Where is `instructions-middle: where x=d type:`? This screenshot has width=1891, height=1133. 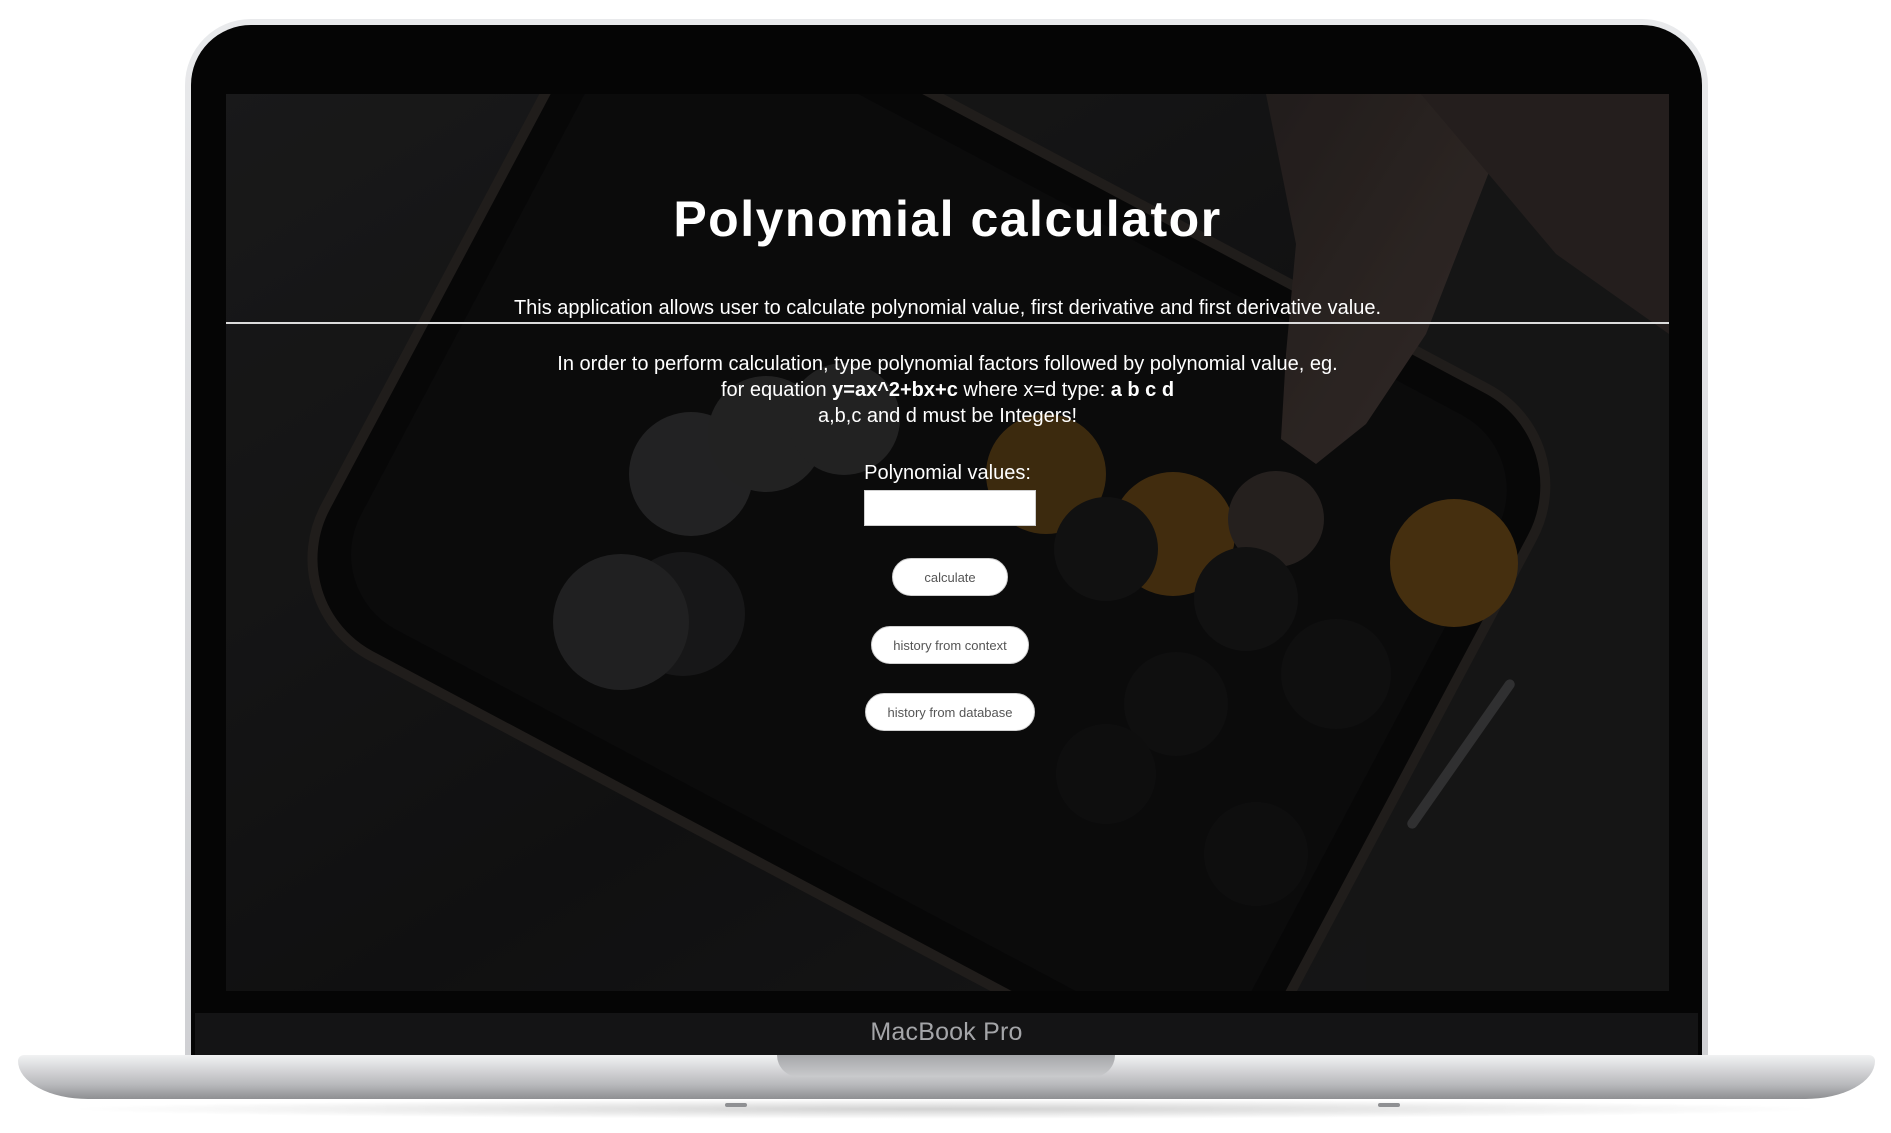 instructions-middle: where x=d type: is located at coordinates (1034, 390).